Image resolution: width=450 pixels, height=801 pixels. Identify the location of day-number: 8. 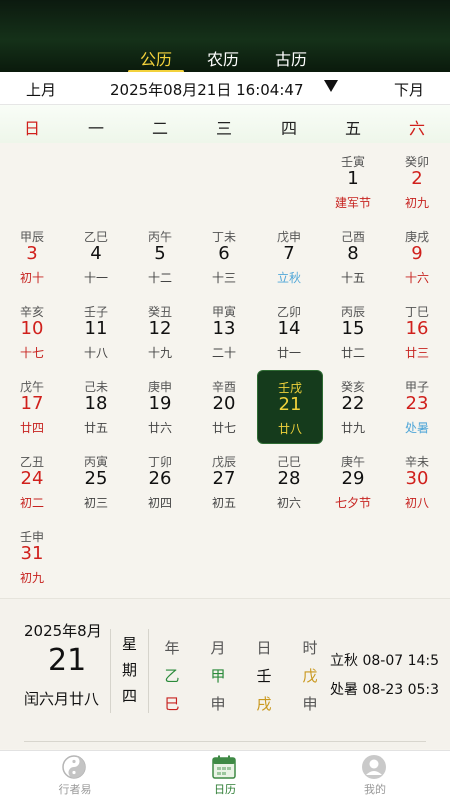
(353, 253).